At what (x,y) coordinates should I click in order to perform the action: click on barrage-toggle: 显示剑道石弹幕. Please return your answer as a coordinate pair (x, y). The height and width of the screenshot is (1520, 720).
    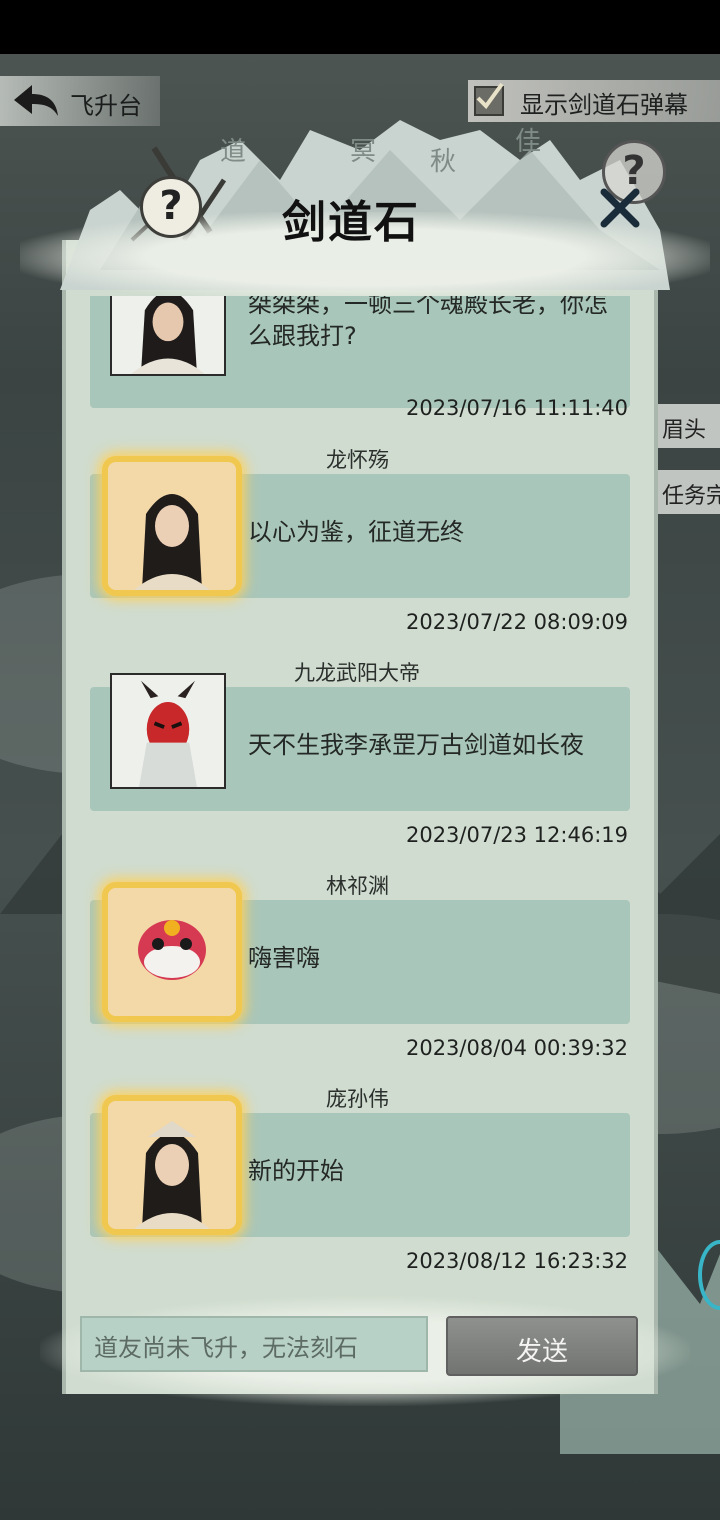
    Looking at the image, I should click on (594, 101).